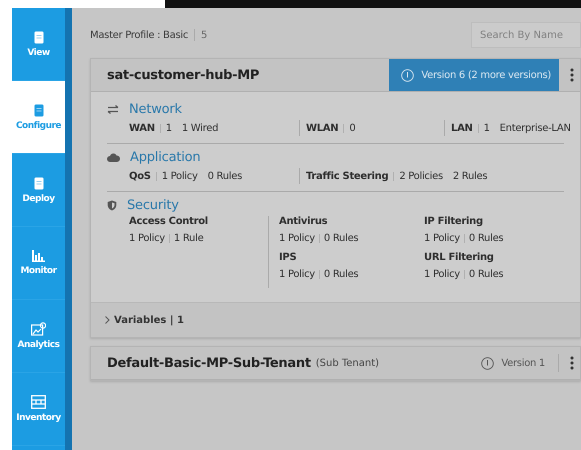  Describe the element at coordinates (165, 157) in the screenshot. I see `section-title: Application` at that location.